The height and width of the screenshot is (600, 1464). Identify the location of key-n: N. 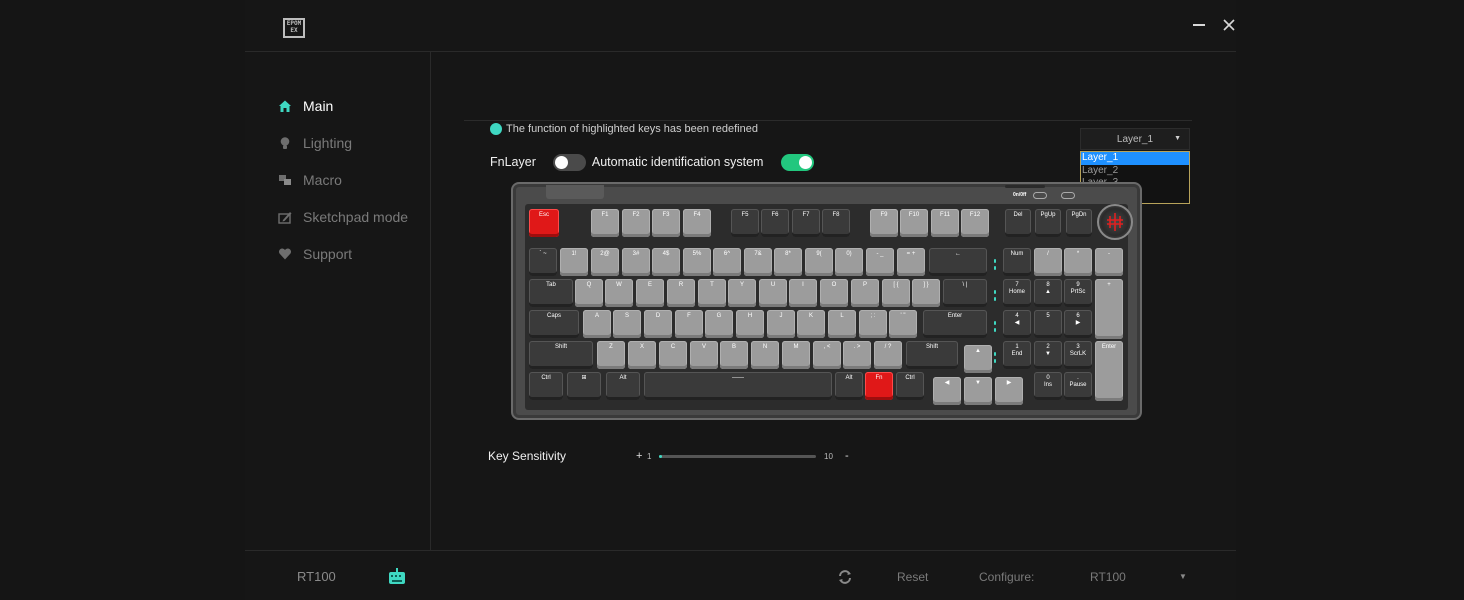
(765, 355).